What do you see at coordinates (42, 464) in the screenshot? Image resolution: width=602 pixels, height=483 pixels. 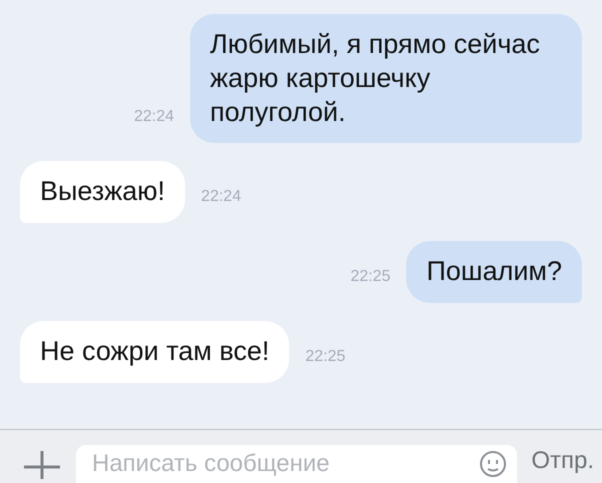 I see `plus-icon` at bounding box center [42, 464].